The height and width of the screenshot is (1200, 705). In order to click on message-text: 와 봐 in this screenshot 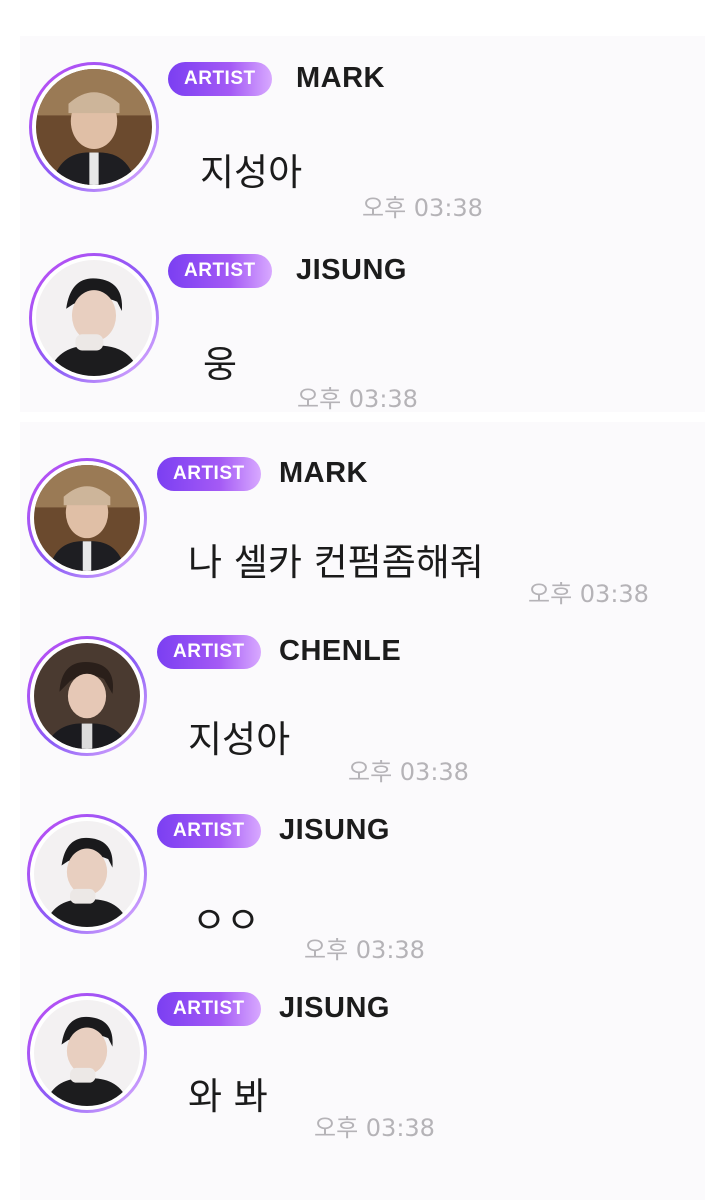, I will do `click(228, 1096)`.